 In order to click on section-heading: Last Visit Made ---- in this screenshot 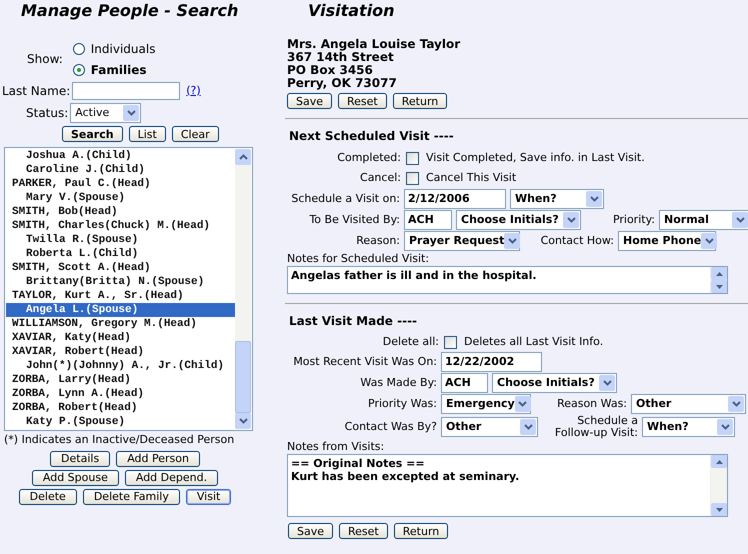, I will do `click(353, 321)`.